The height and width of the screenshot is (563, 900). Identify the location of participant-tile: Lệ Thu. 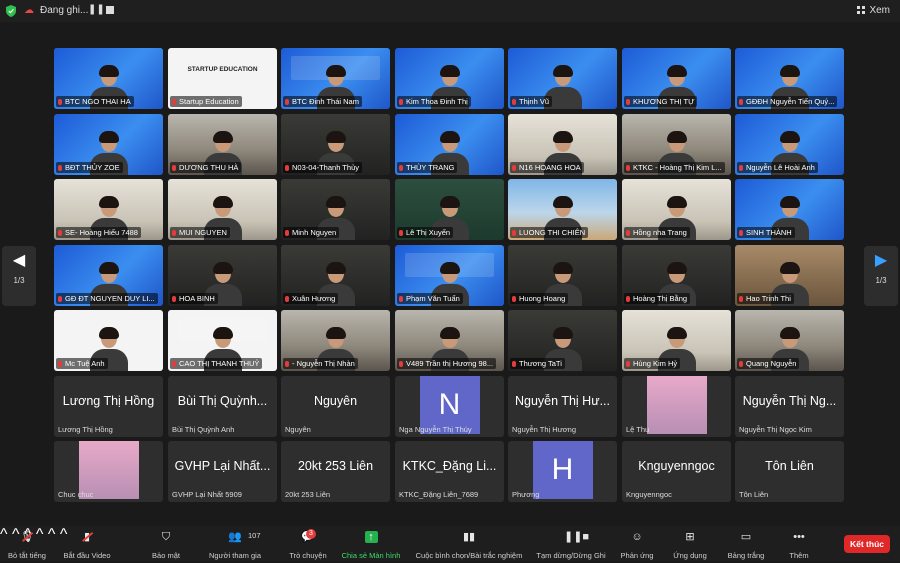
(676, 406).